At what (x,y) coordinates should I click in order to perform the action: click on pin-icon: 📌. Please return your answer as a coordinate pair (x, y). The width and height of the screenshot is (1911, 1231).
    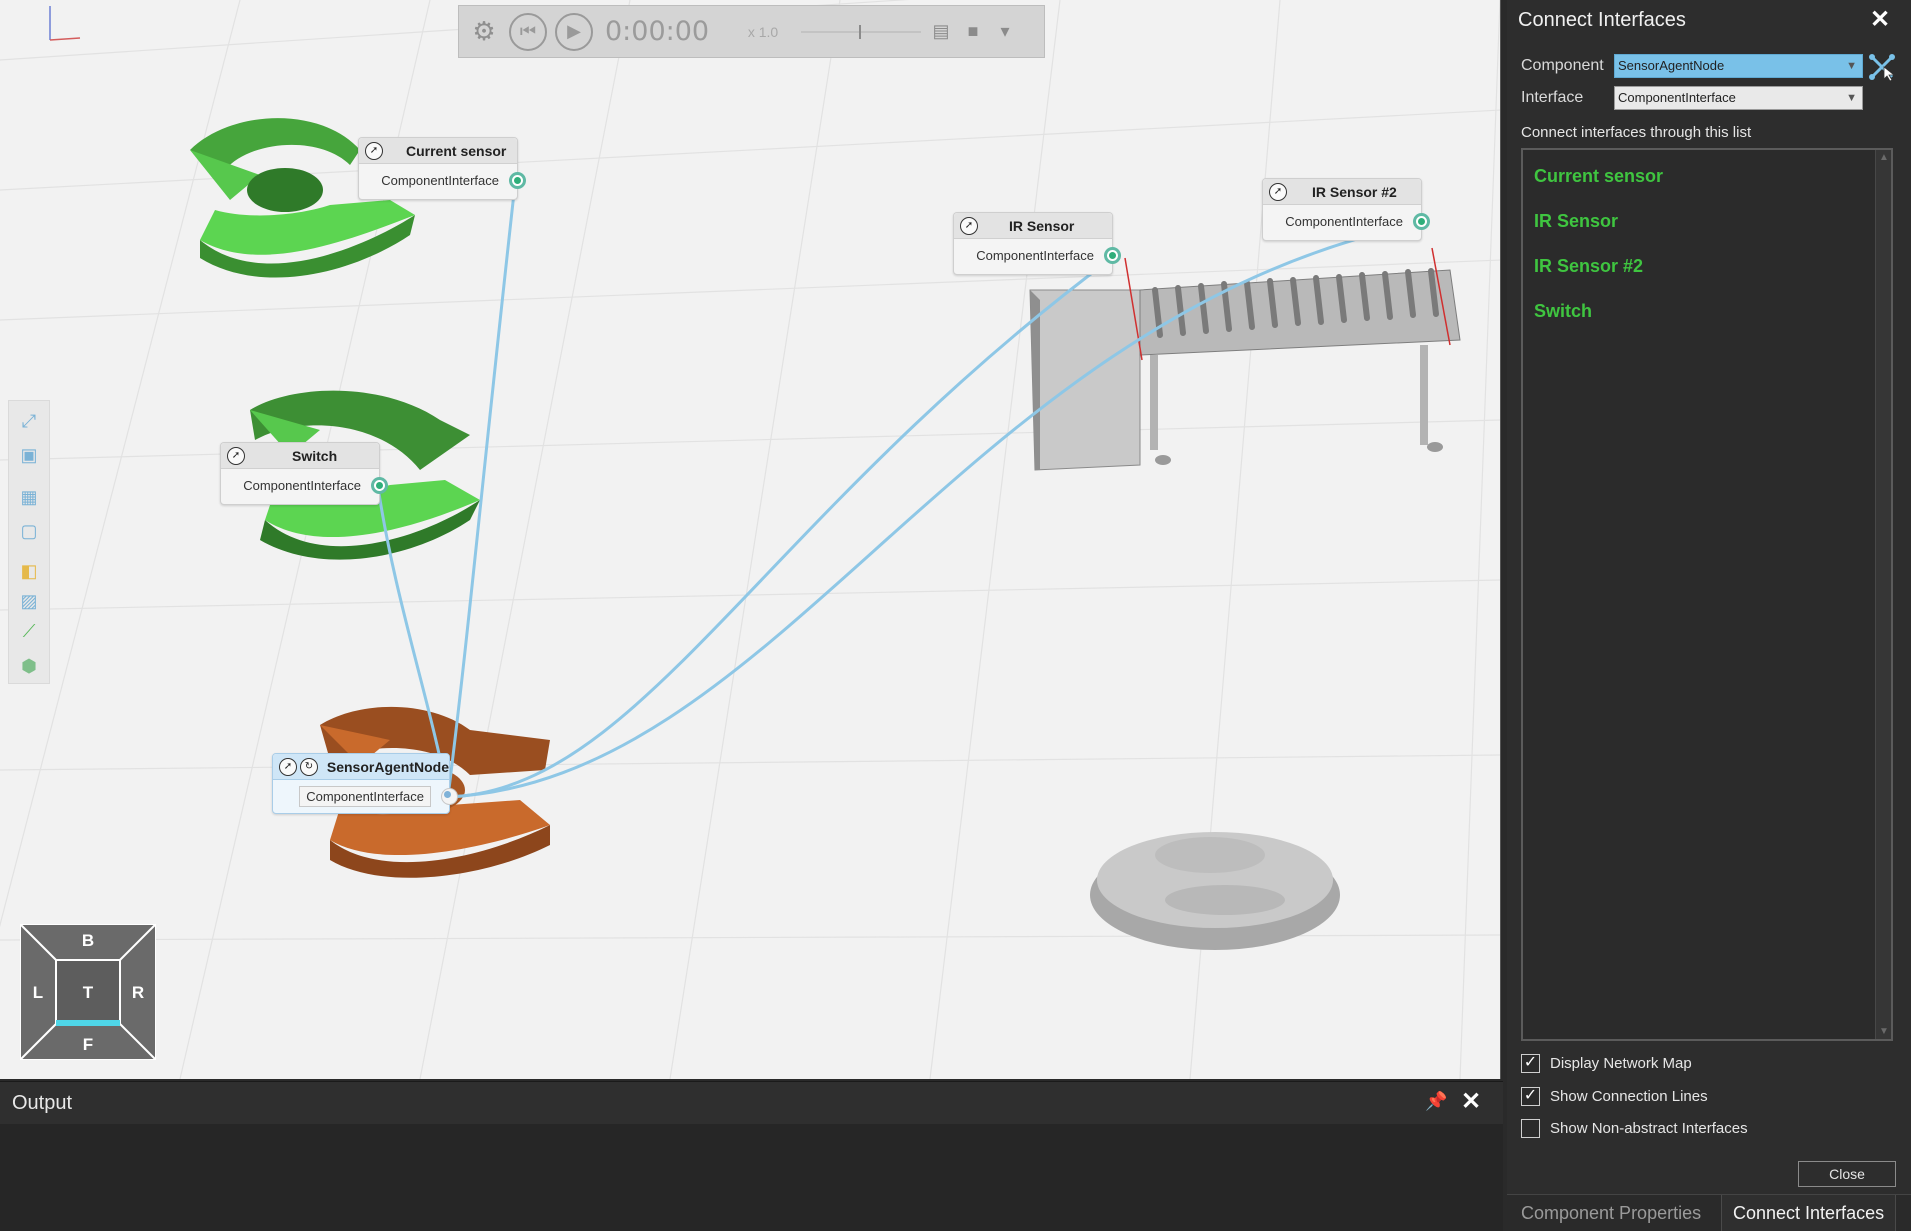
    Looking at the image, I should click on (1436, 1101).